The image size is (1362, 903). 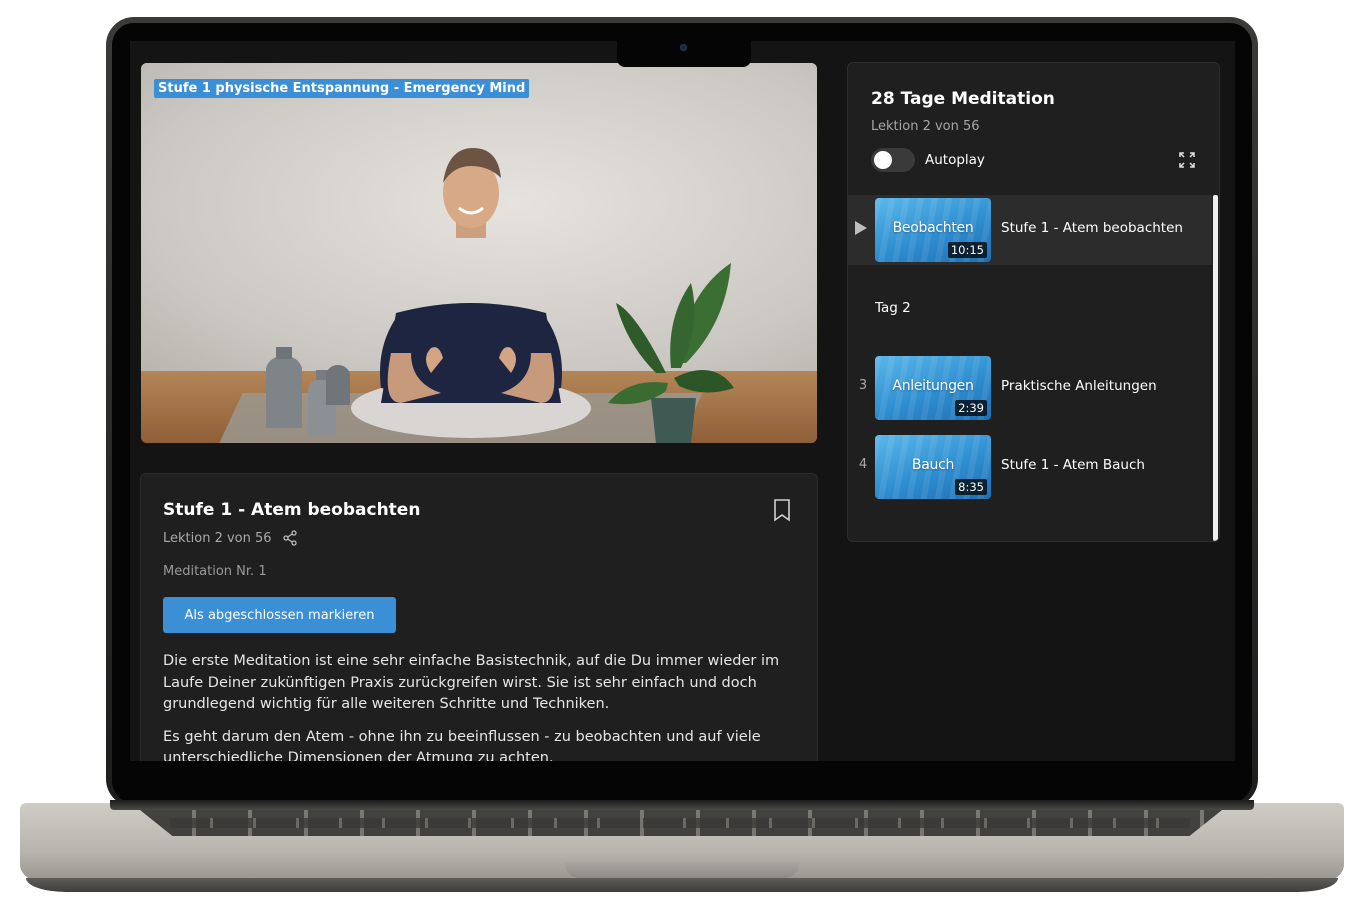 I want to click on lesson-thumbnail: Beobachten 10:15, so click(x=933, y=230).